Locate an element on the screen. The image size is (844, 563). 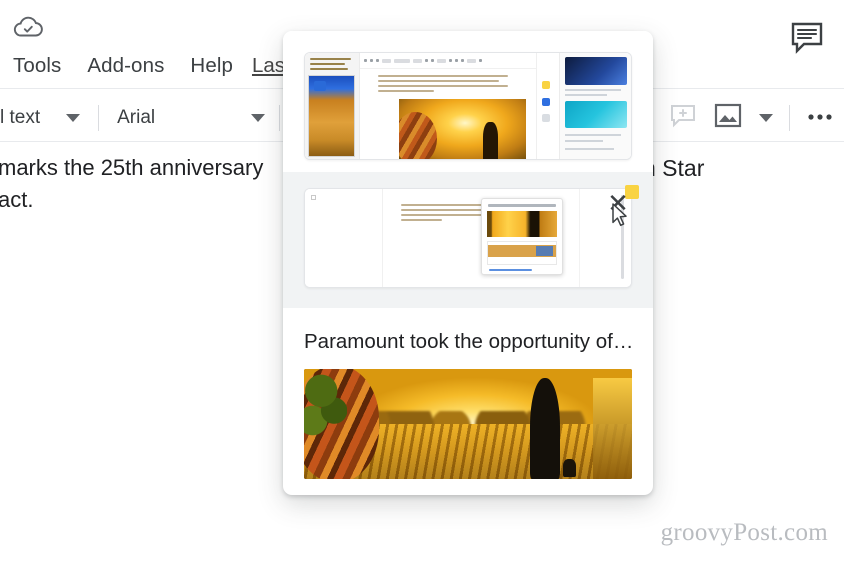
arrow-cursor is located at coordinates (621, 216).